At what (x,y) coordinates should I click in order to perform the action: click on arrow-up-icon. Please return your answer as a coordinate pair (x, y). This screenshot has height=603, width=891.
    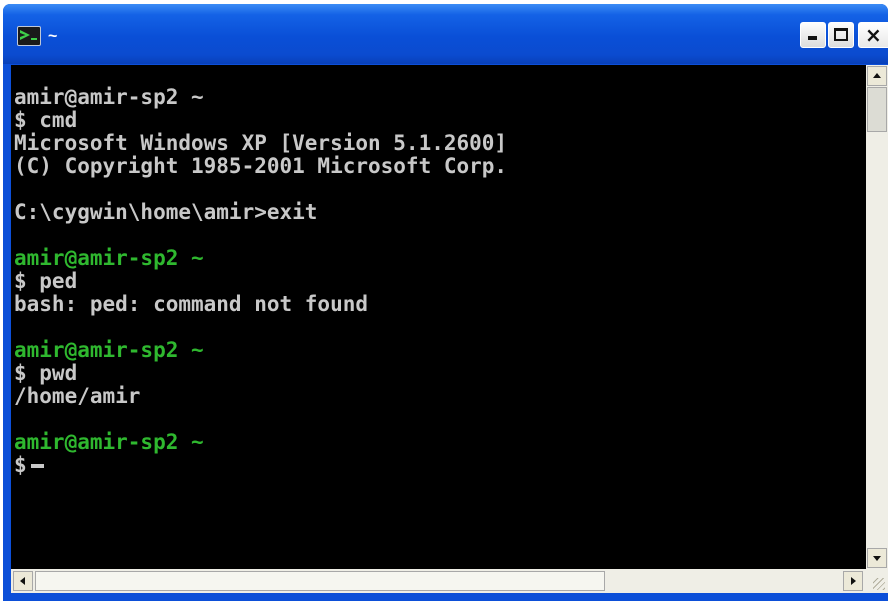
    Looking at the image, I should click on (877, 75).